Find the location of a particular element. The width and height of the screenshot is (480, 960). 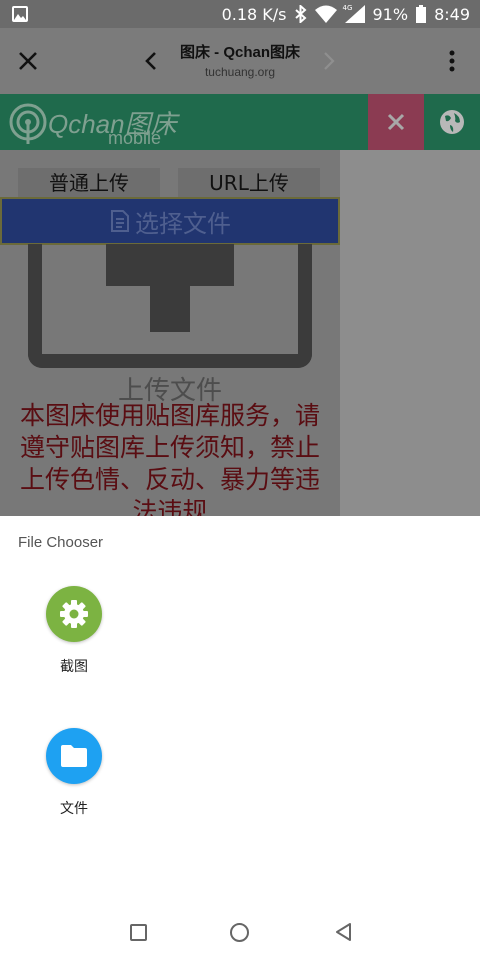

choose-file-button: 选择文件 is located at coordinates (170, 221).